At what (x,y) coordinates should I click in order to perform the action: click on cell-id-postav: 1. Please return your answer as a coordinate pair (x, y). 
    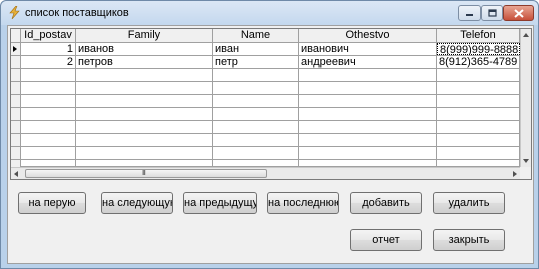
    Looking at the image, I should click on (48, 49).